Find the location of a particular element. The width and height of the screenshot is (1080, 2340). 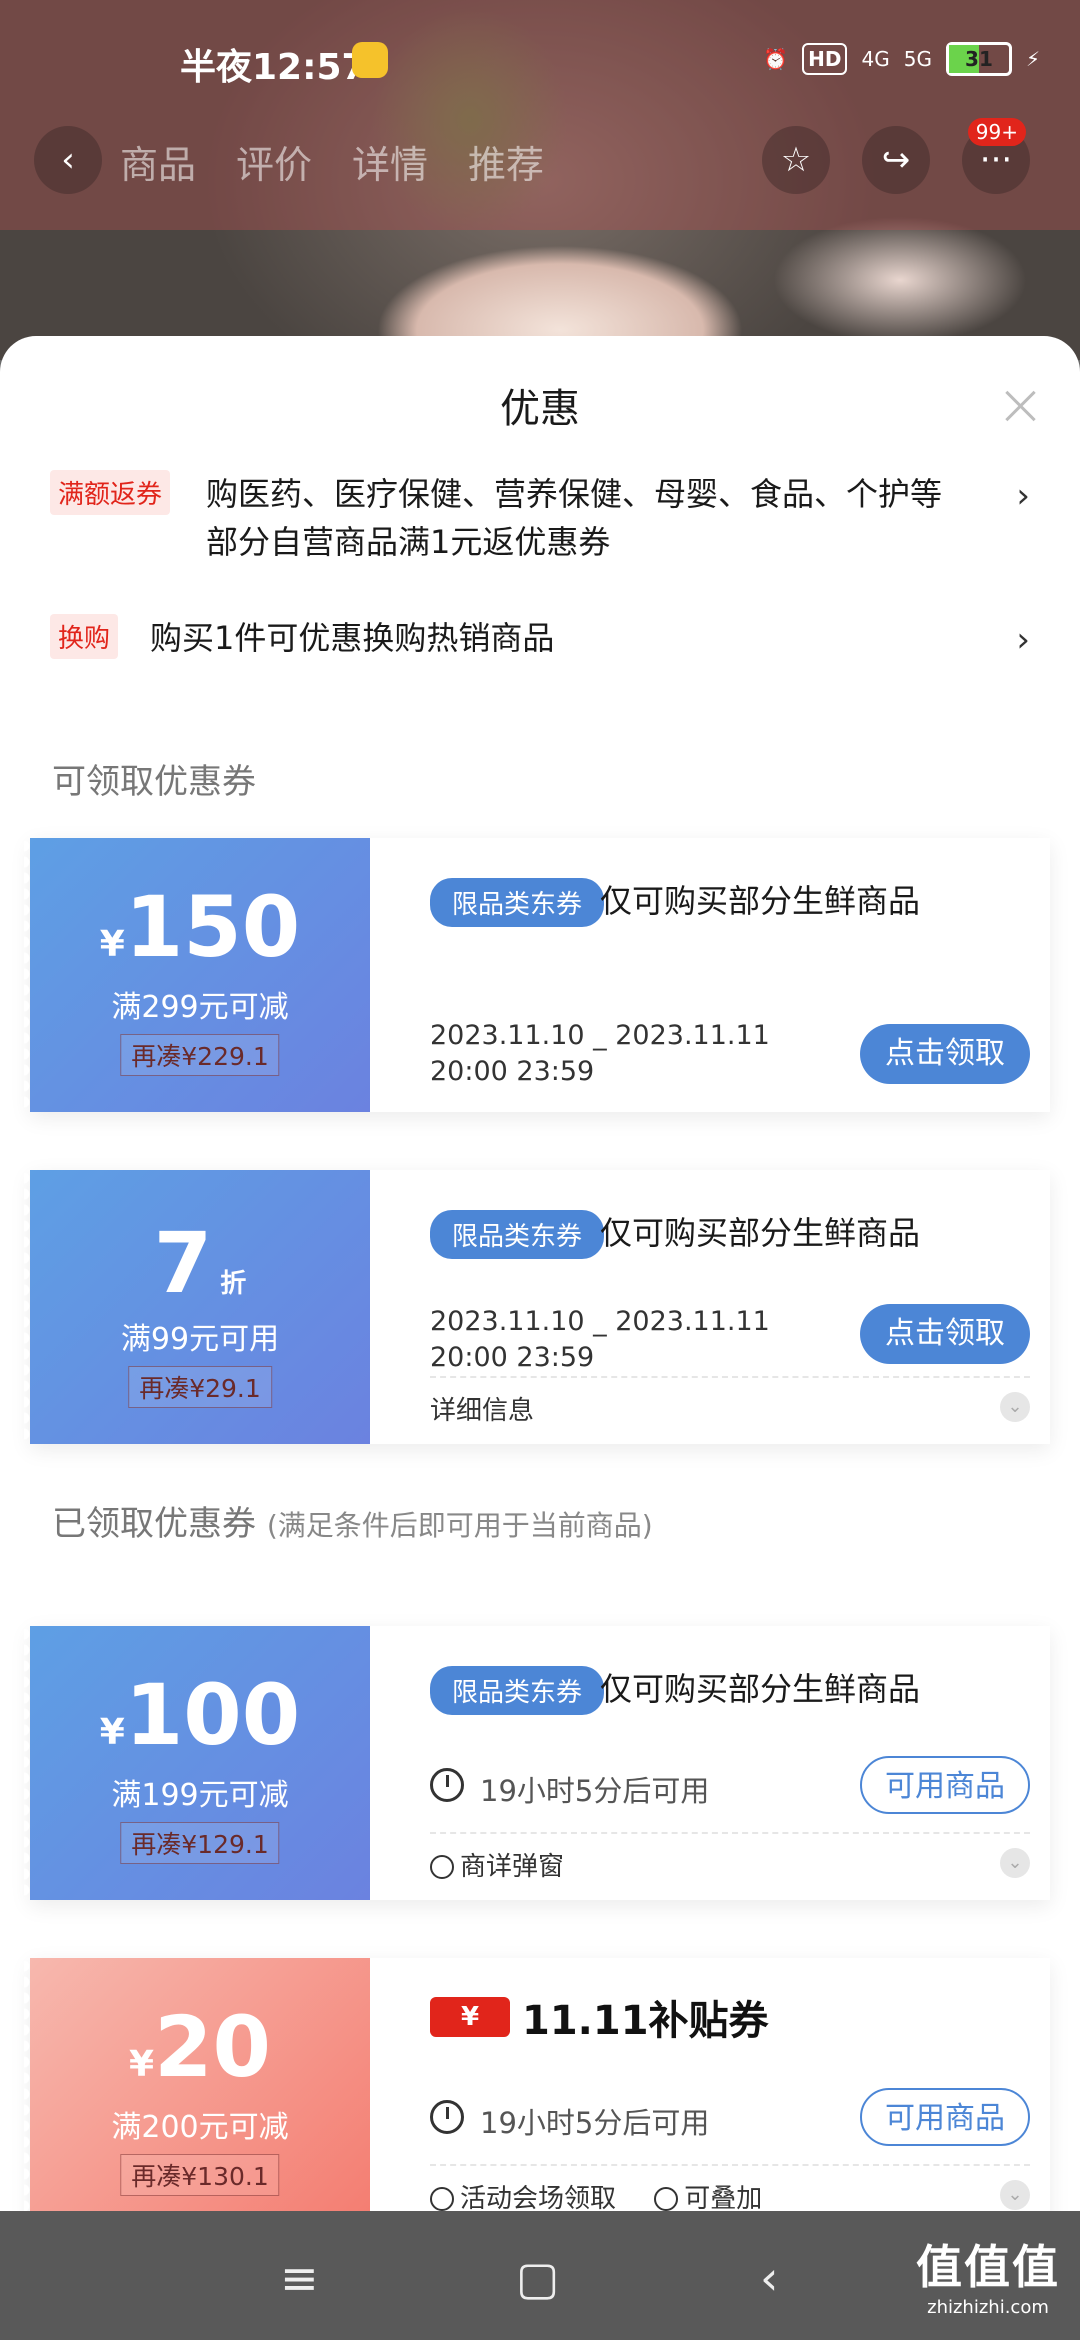

coupon-detail-link: 详细信息 is located at coordinates (482, 1408).